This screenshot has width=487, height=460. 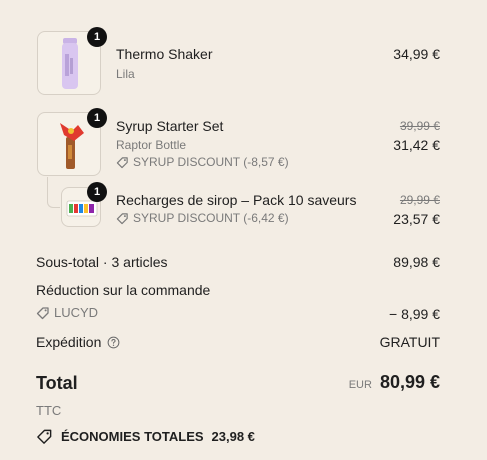 What do you see at coordinates (414, 314) in the screenshot?
I see `discount-value: − 8,99 €` at bounding box center [414, 314].